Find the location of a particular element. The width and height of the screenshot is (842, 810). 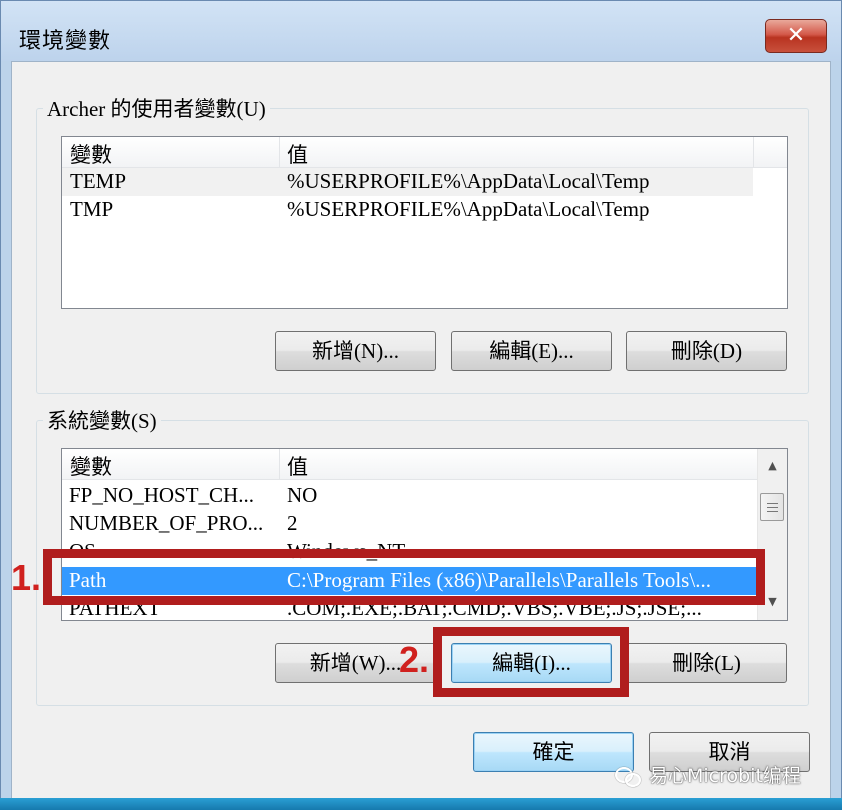

ok-button: 確定 is located at coordinates (553, 752).